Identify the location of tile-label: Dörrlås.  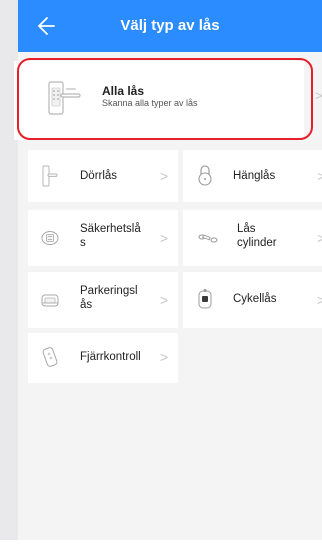
(99, 176).